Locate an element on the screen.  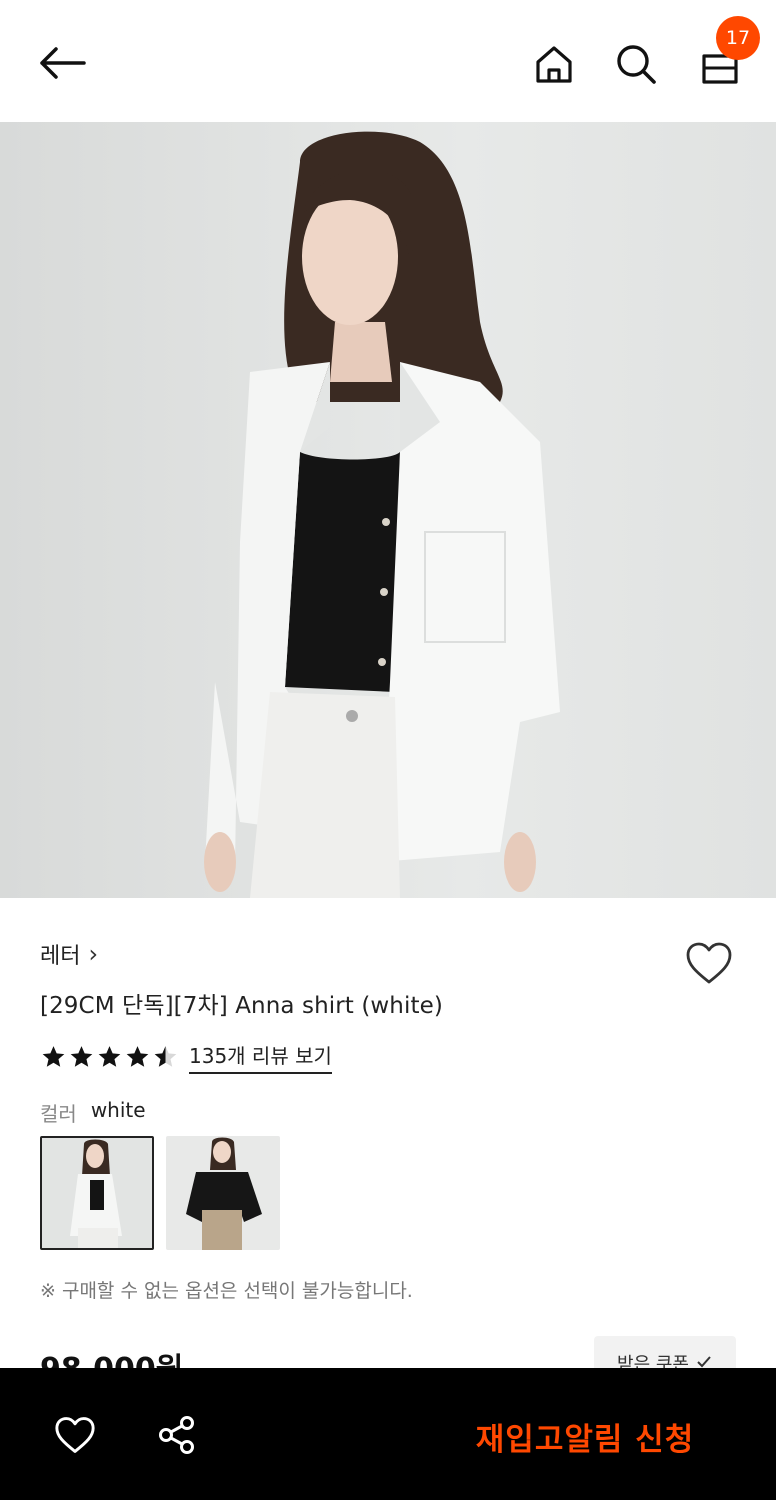
search-button is located at coordinates (636, 64).